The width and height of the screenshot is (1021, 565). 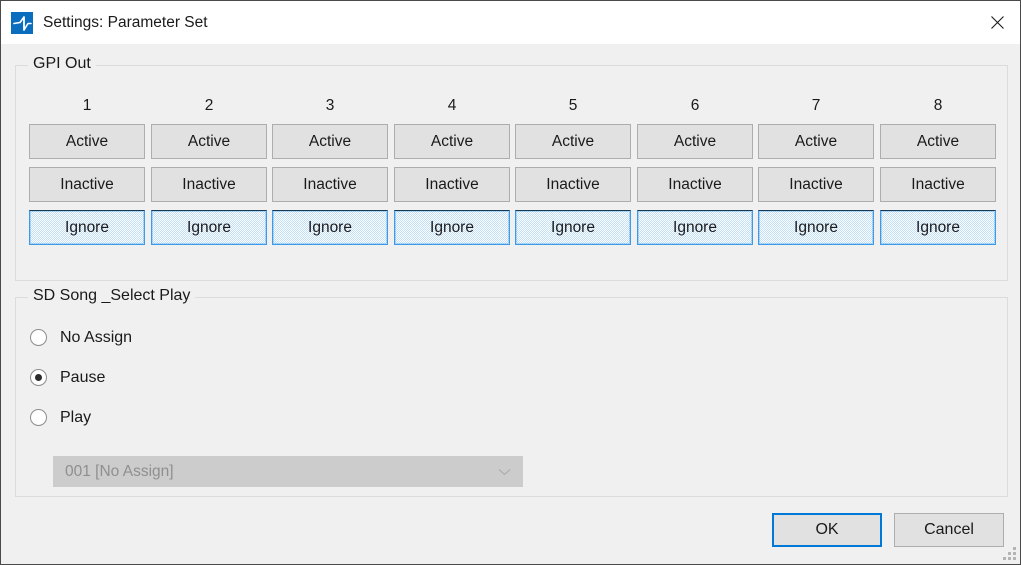 What do you see at coordinates (452, 184) in the screenshot?
I see `gpi-inactive-button-4: Inactive` at bounding box center [452, 184].